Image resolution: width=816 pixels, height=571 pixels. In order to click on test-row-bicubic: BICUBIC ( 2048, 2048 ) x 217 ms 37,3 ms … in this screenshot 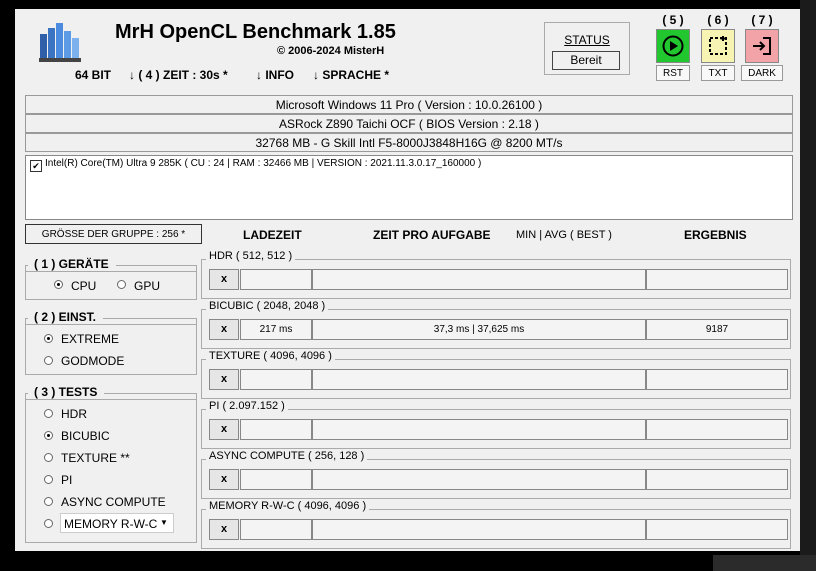, I will do `click(496, 324)`.